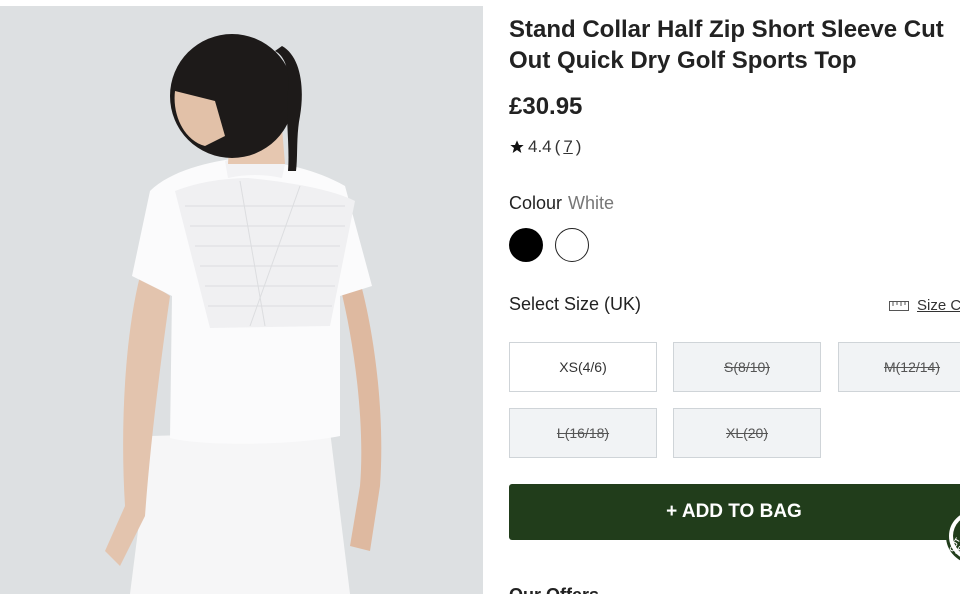 This screenshot has width=960, height=594. I want to click on size-option-xl: XL(20), so click(747, 433).